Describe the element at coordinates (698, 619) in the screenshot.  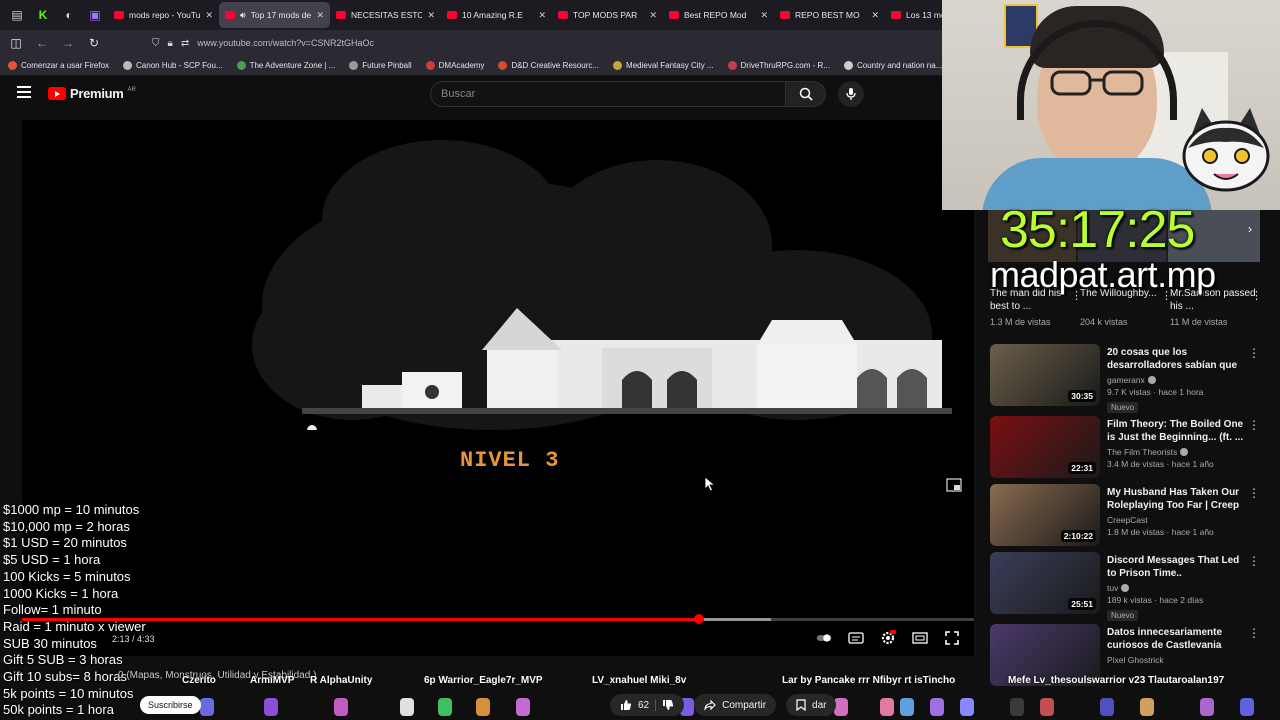
I see `progress-scrubber` at that location.